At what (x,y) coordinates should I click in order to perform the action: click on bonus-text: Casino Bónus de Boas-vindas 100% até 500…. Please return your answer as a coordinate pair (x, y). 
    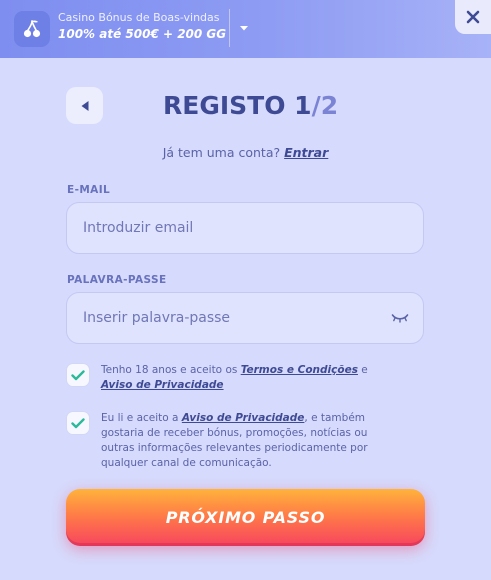
    Looking at the image, I should click on (142, 26).